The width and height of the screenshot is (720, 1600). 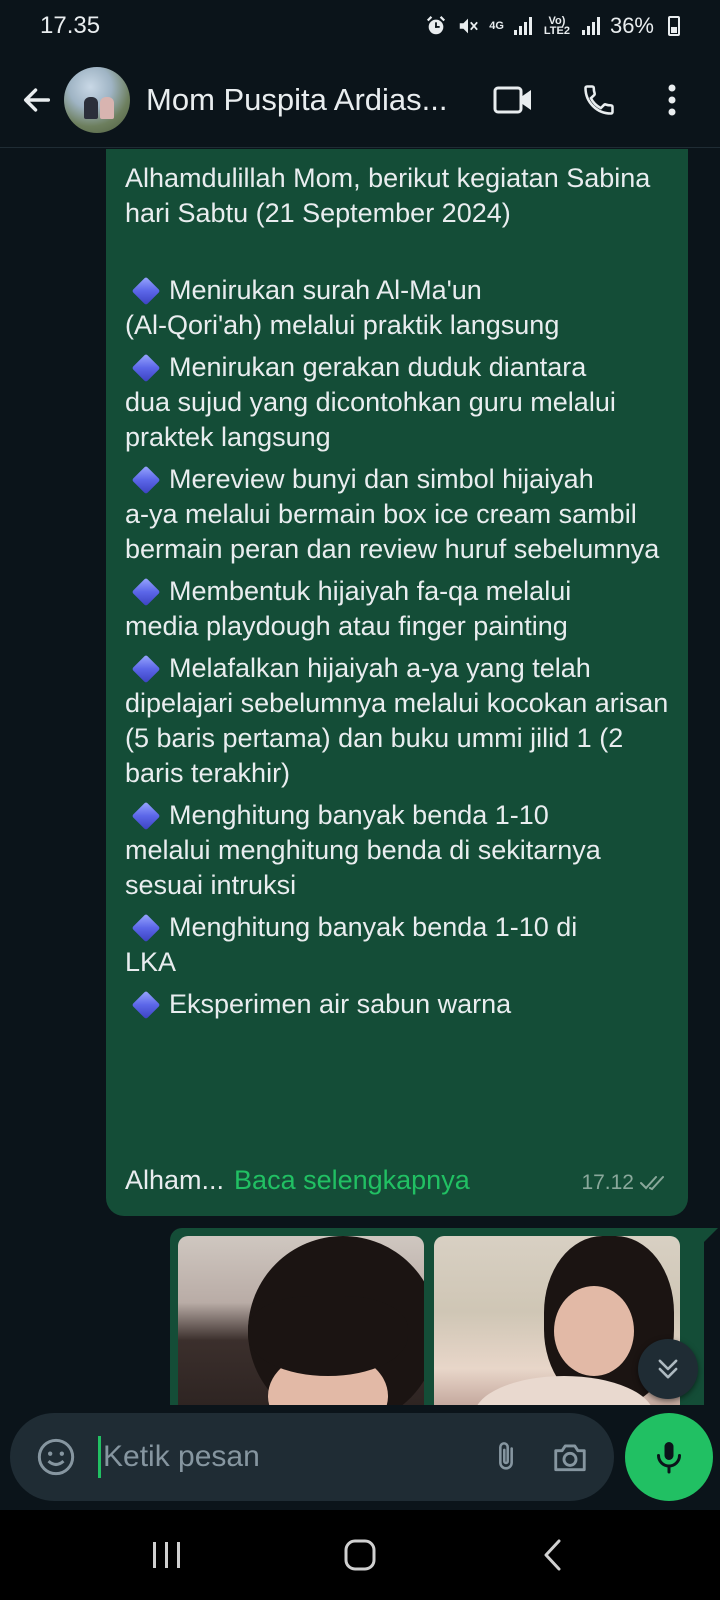 I want to click on read-more-link: Baca selengkapnya, so click(x=352, y=1180).